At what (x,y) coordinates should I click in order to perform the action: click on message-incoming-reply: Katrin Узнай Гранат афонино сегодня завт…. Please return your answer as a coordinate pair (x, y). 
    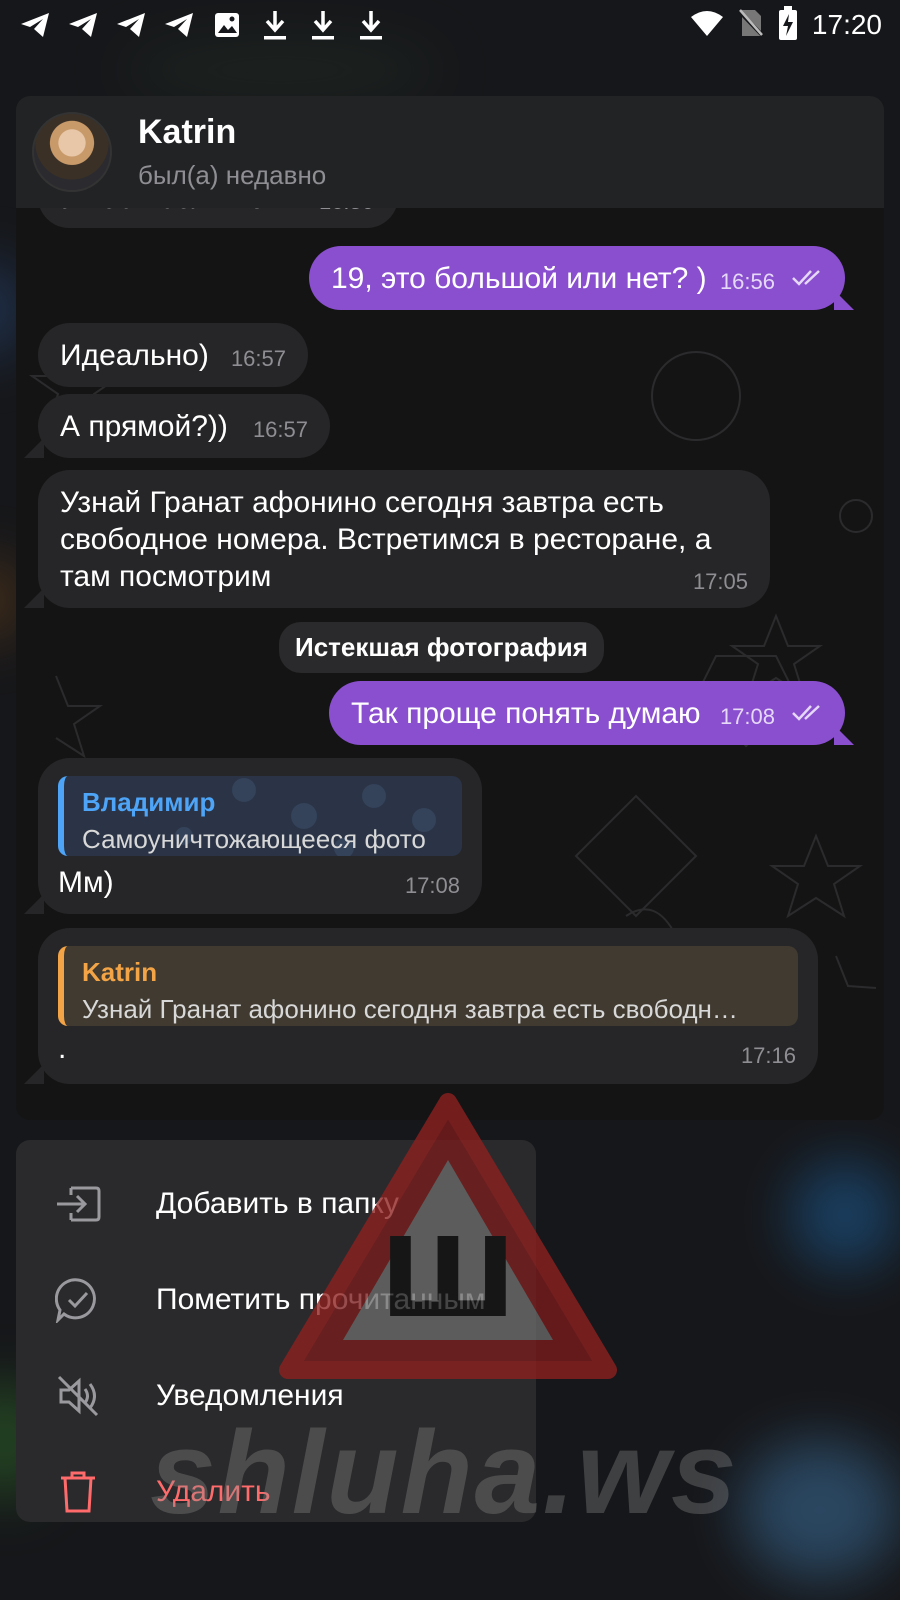
    Looking at the image, I should click on (428, 1006).